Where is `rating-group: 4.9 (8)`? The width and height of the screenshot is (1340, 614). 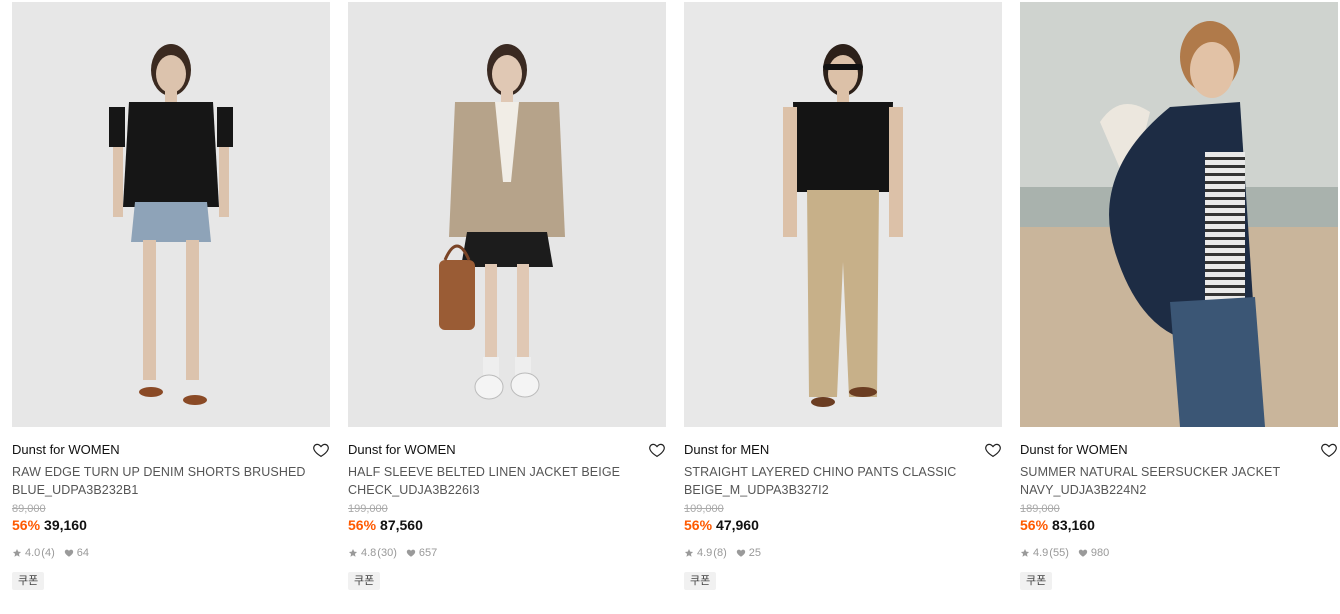
rating-group: 4.9 (8) is located at coordinates (705, 553).